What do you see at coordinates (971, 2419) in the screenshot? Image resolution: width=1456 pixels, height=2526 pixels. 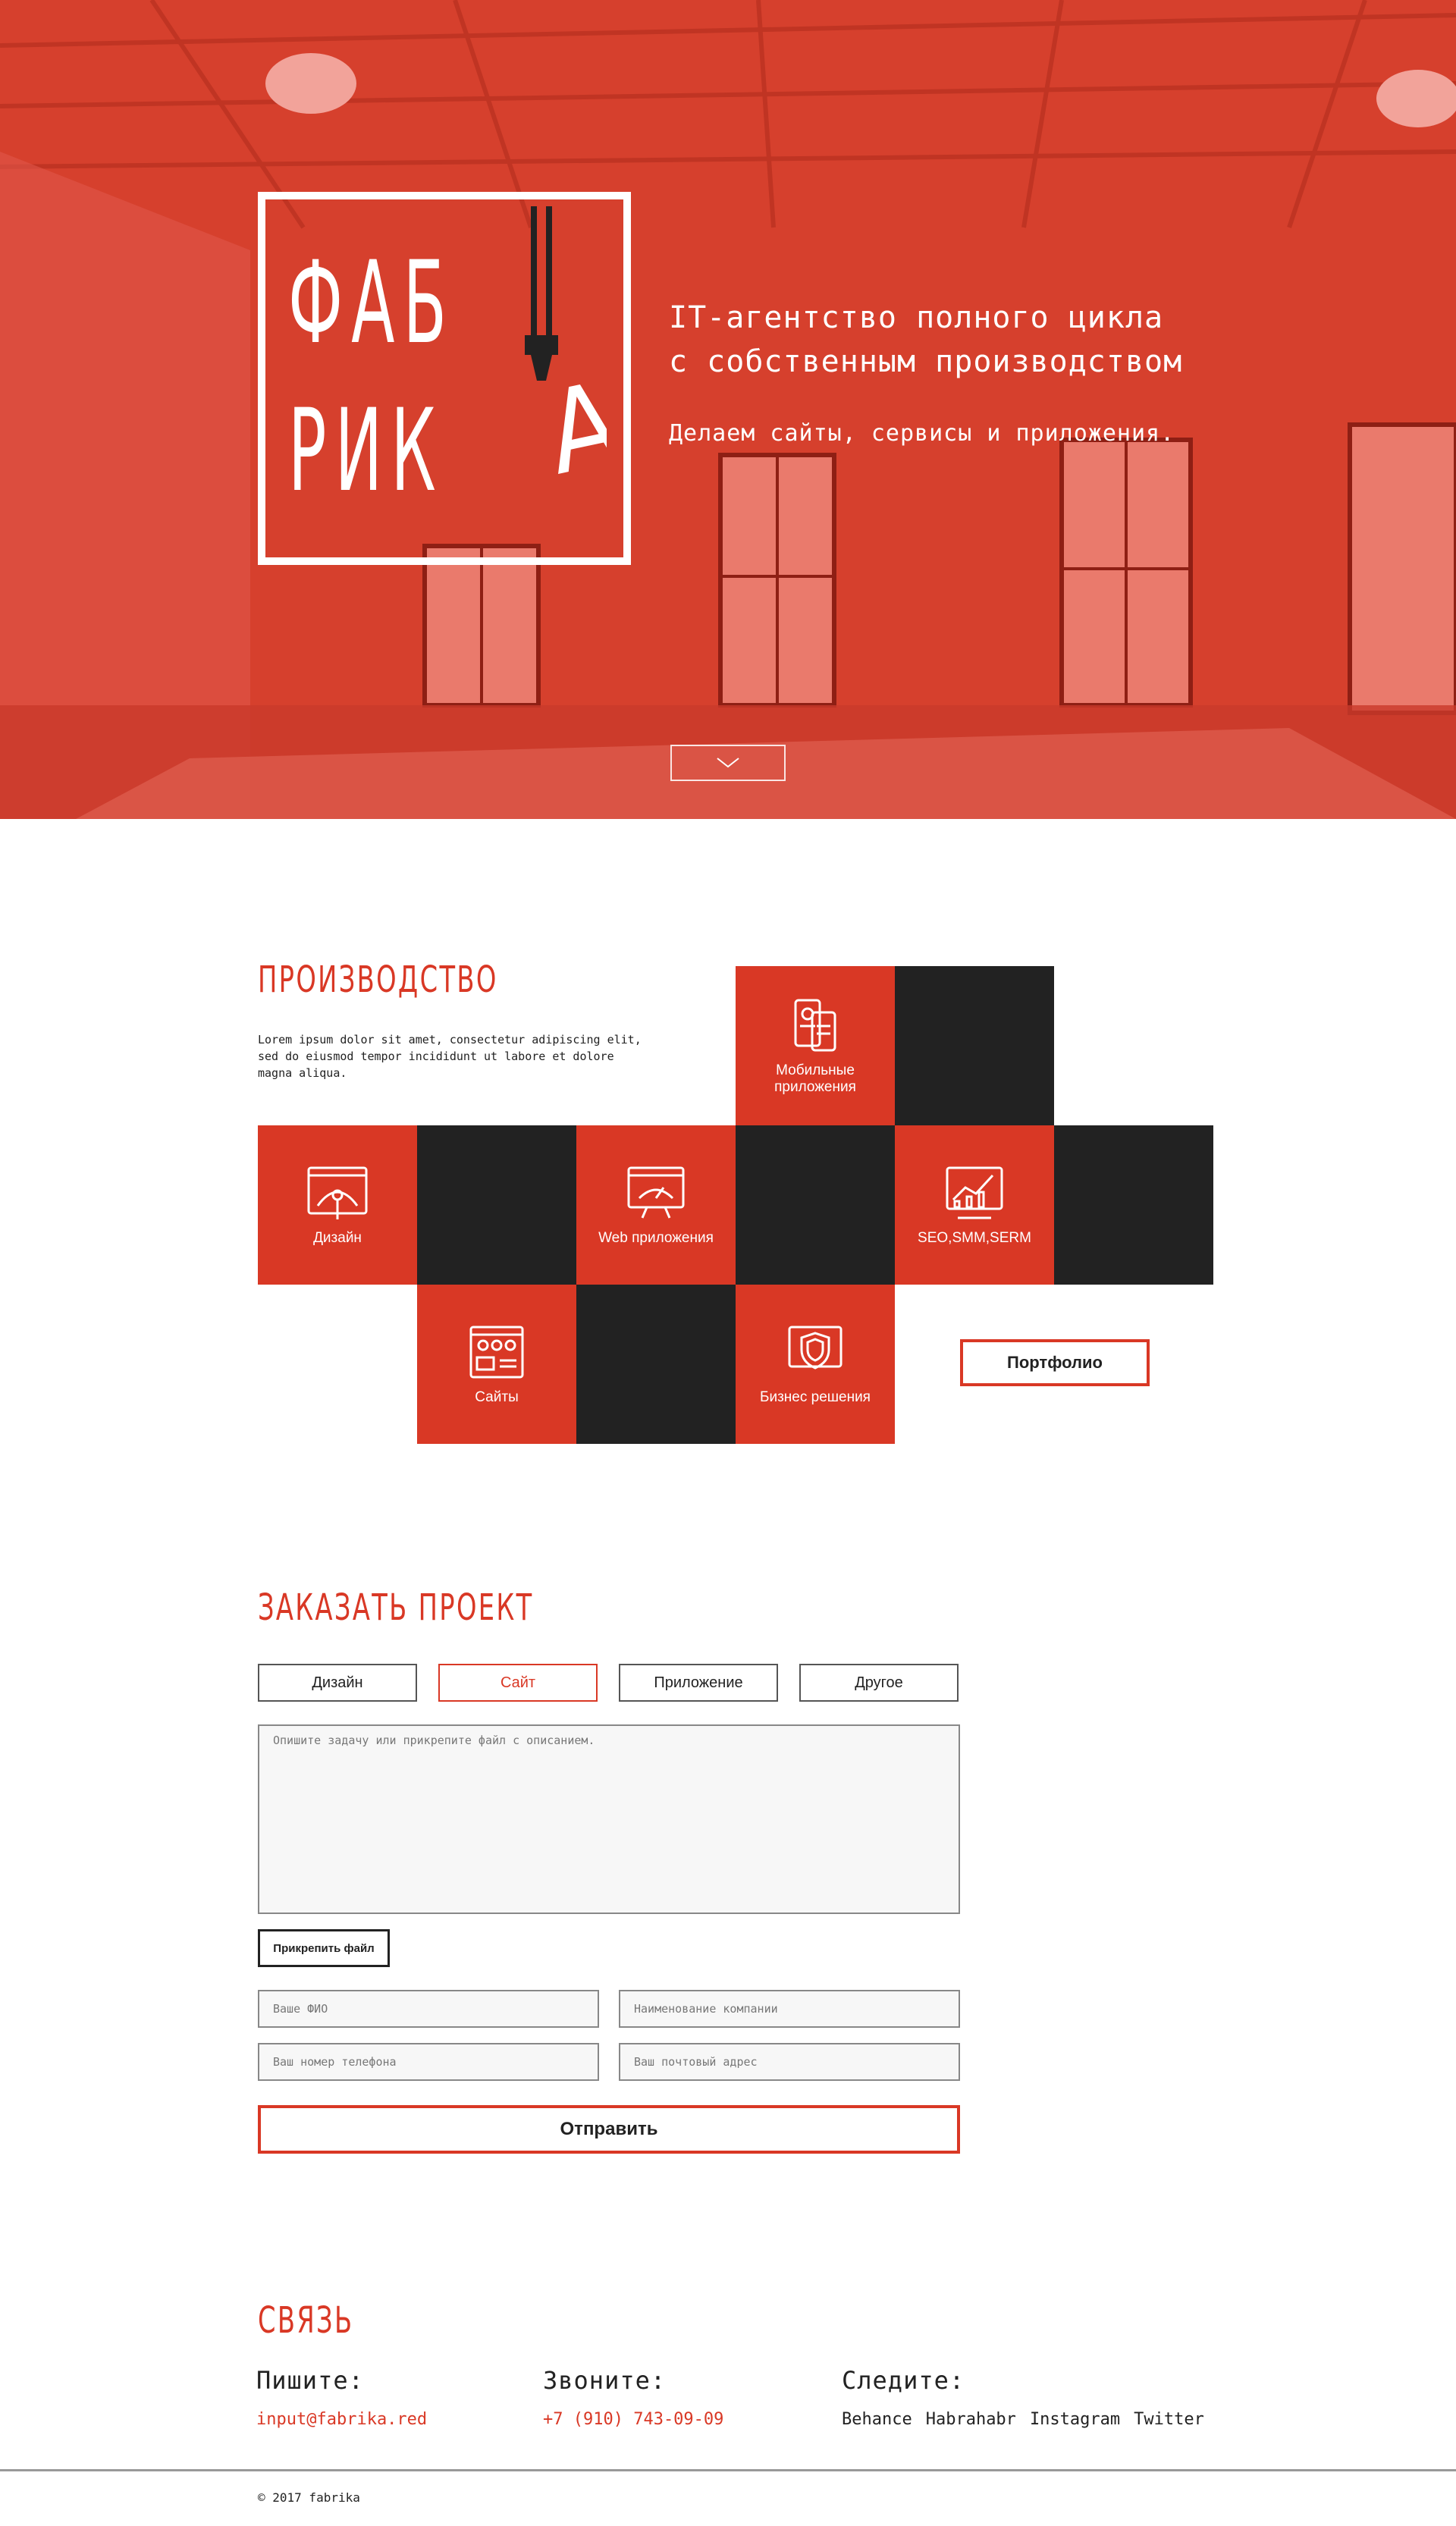 I see `social-link-habrahabr: Habrahabr` at bounding box center [971, 2419].